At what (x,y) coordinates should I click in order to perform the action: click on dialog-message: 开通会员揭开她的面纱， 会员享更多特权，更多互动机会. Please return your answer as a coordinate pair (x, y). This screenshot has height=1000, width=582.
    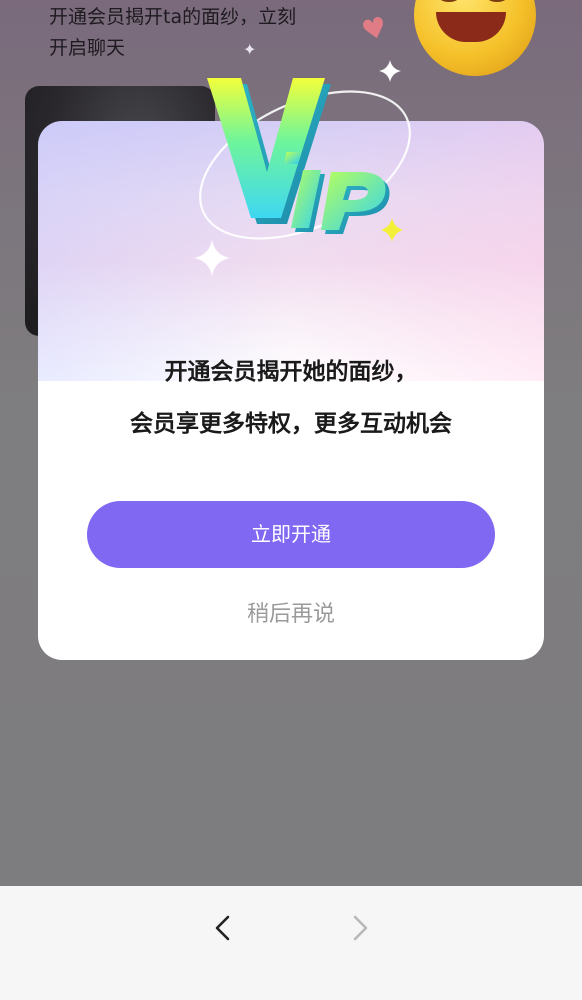
    Looking at the image, I should click on (291, 398).